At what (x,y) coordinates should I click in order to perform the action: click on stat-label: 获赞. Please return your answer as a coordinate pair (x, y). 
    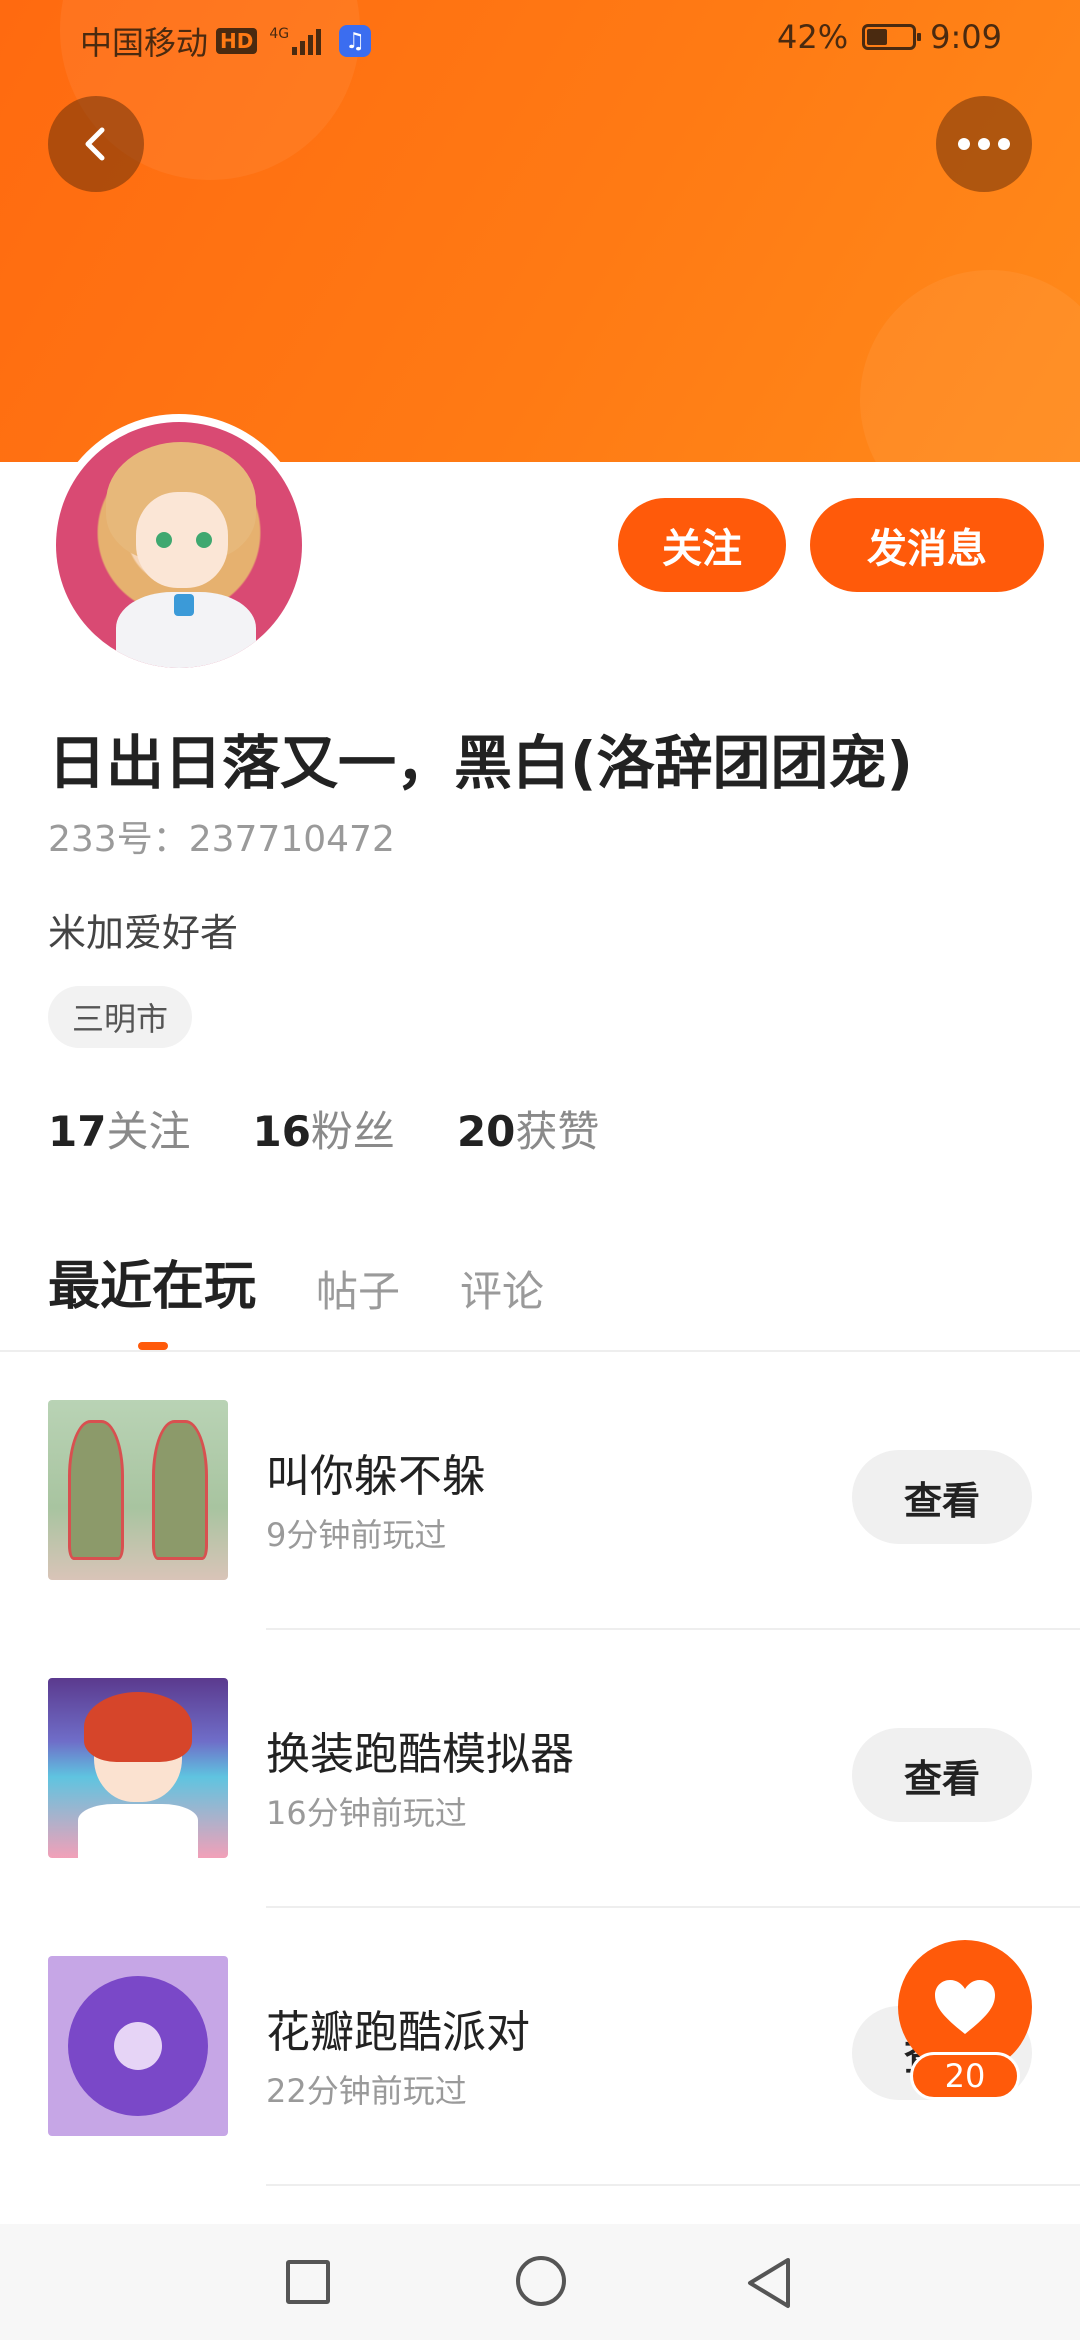
    Looking at the image, I should click on (557, 1131).